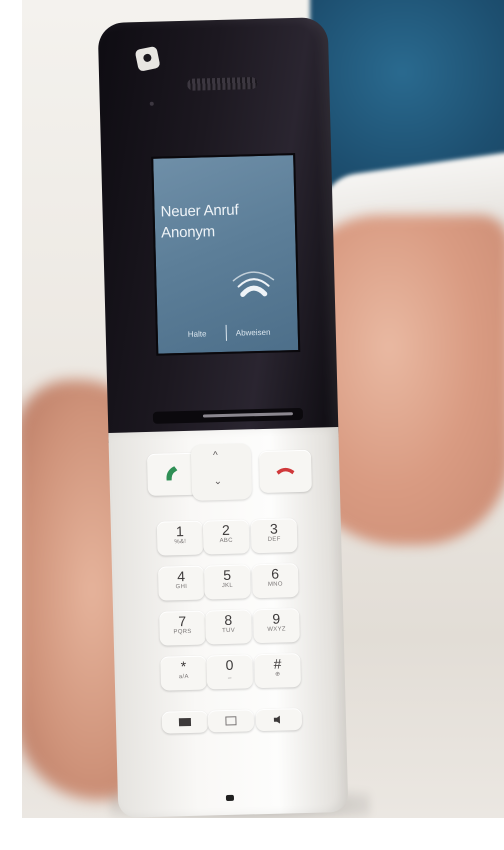 The width and height of the screenshot is (504, 850). Describe the element at coordinates (182, 628) in the screenshot. I see `key-7: 7 PQRS` at that location.